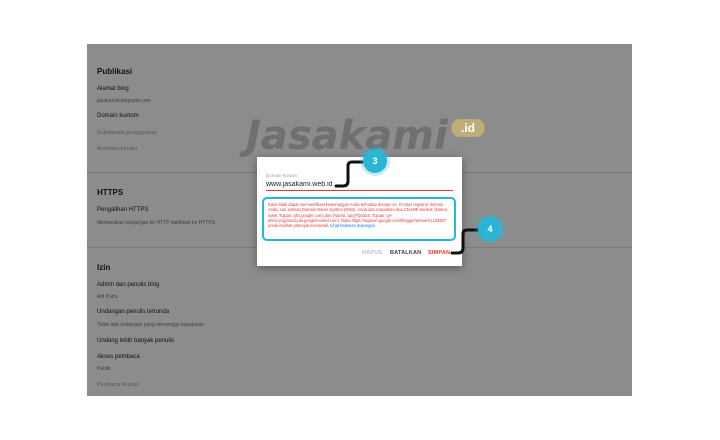 The height and width of the screenshot is (440, 720). Describe the element at coordinates (405, 253) in the screenshot. I see `batalkan-button: BATALKAN` at that location.